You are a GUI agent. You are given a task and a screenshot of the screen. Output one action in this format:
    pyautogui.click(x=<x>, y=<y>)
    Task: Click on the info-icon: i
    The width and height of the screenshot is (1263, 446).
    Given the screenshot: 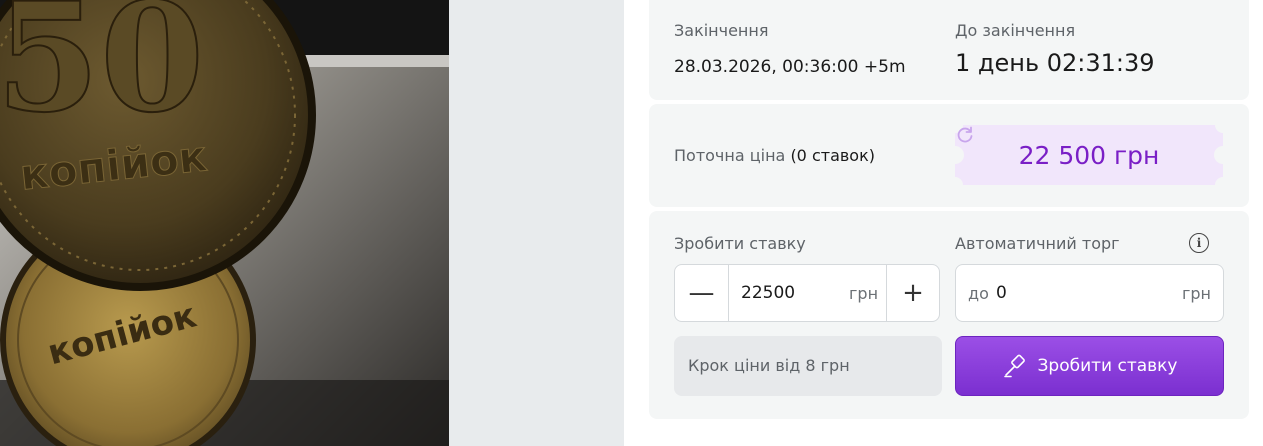 What is the action you would take?
    pyautogui.click(x=1199, y=243)
    